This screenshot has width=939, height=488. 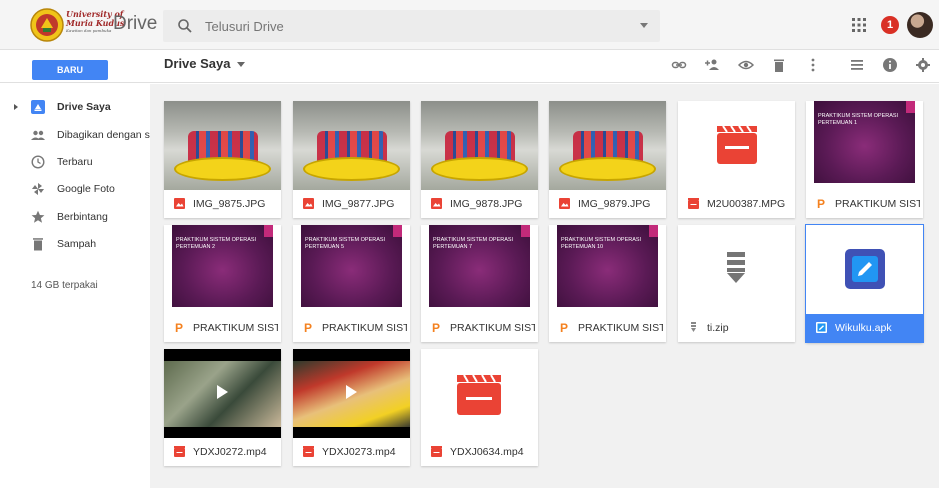 I want to click on search-box, so click(x=411, y=26).